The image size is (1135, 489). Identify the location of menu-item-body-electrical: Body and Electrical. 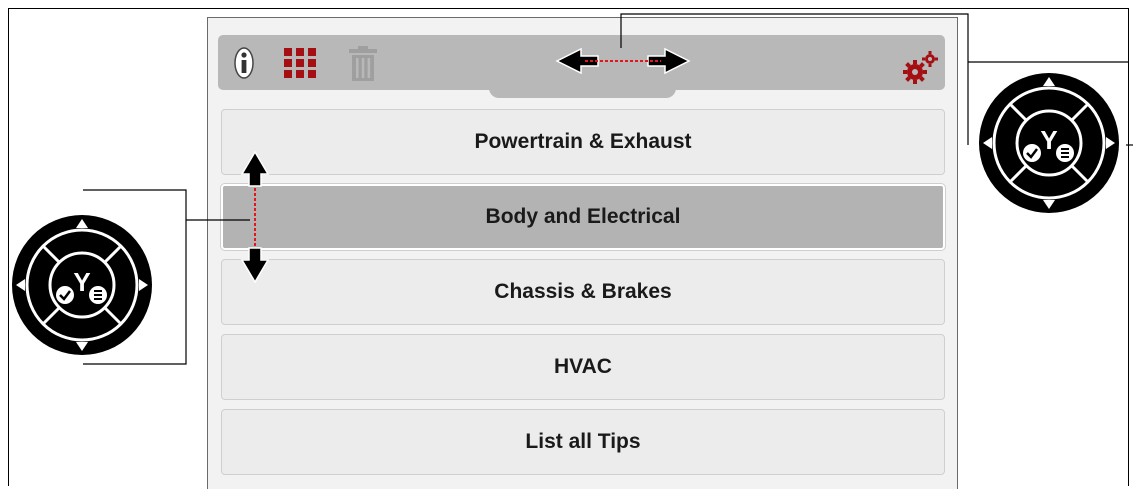
(583, 217).